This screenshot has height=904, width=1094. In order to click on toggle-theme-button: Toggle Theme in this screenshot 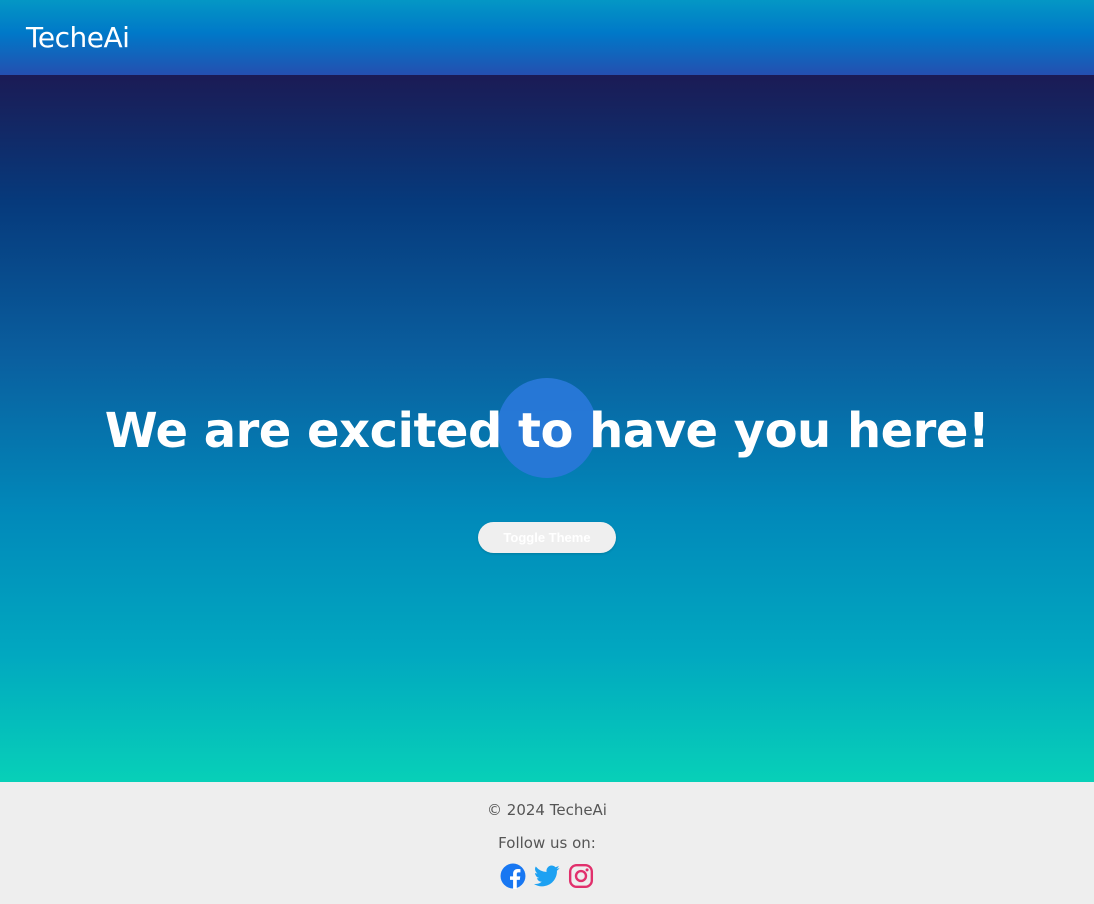, I will do `click(547, 537)`.